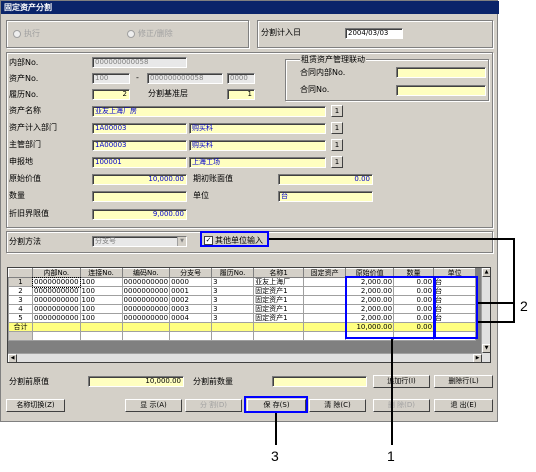 Image resolution: width=536 pixels, height=472 pixels. What do you see at coordinates (524, 306) in the screenshot?
I see `callout-2: 2` at bounding box center [524, 306].